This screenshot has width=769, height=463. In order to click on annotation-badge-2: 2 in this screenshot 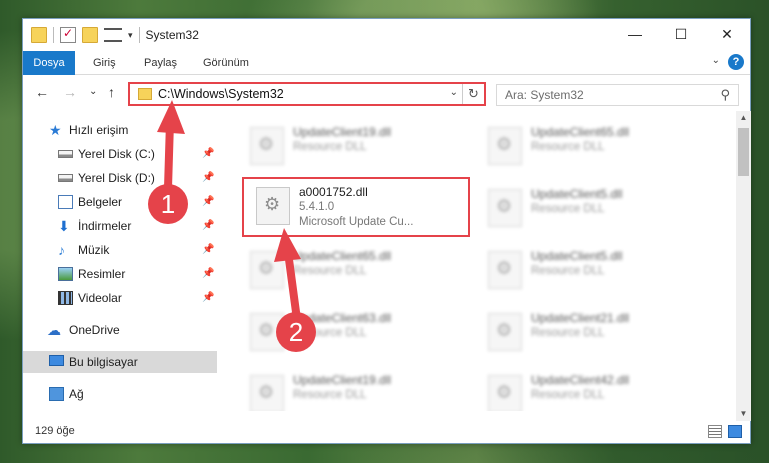, I will do `click(296, 332)`.